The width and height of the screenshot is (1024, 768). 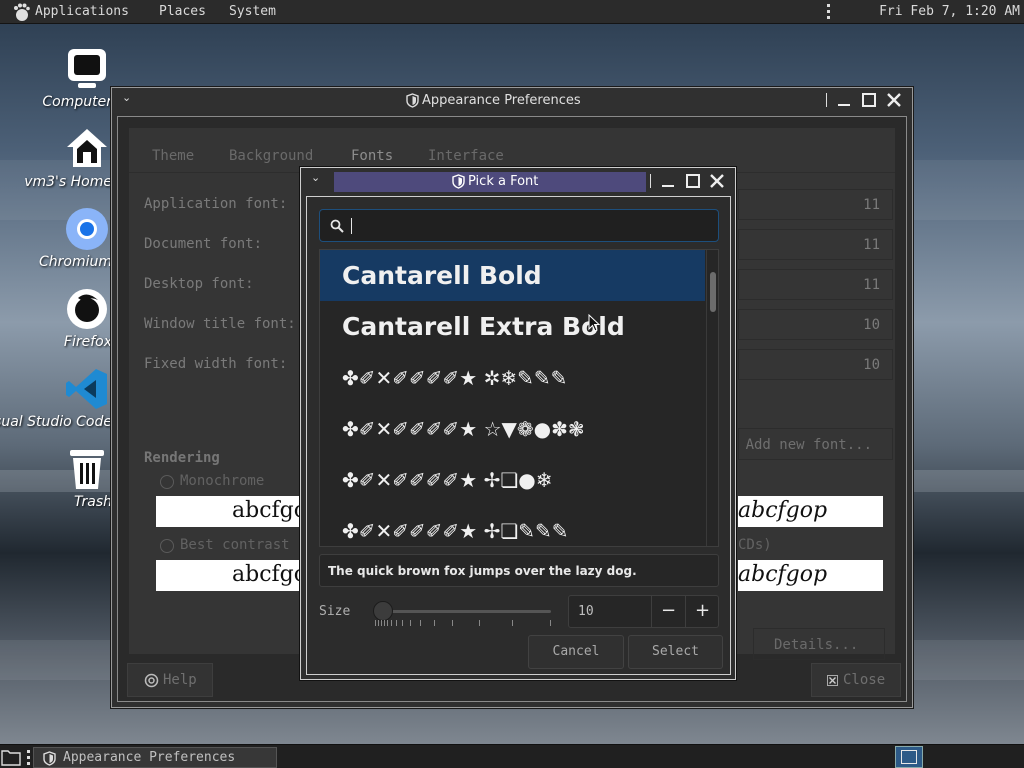 What do you see at coordinates (337, 226) in the screenshot?
I see `search-icon` at bounding box center [337, 226].